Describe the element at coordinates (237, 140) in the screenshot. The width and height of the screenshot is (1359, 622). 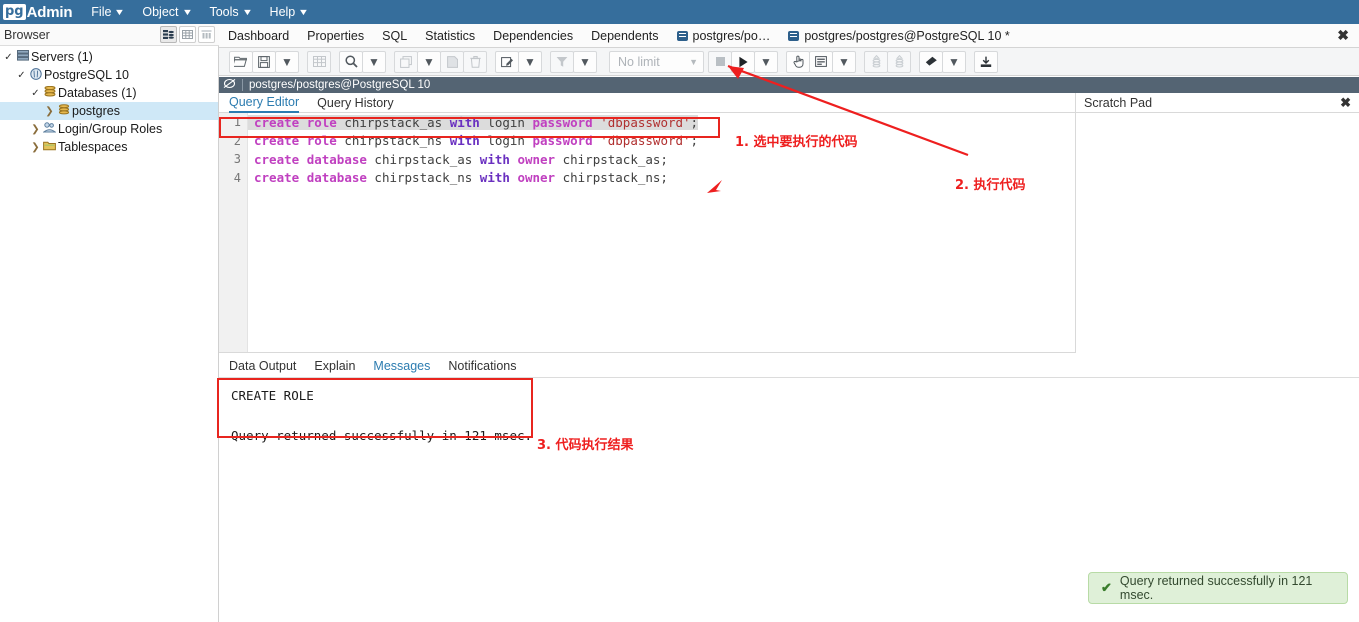
I see `line-number: 2` at that location.